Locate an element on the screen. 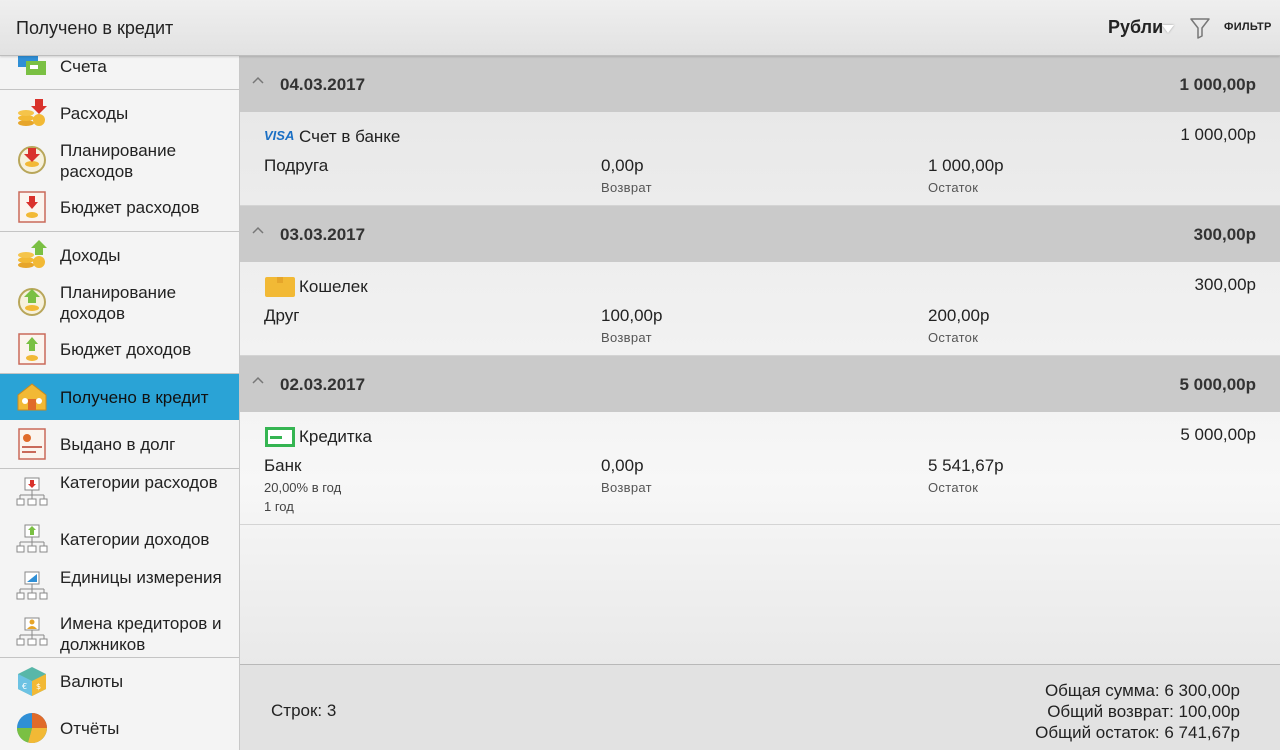 This screenshot has height=750, width=1280. filter-button: ФИЛЬТР is located at coordinates (1248, 27).